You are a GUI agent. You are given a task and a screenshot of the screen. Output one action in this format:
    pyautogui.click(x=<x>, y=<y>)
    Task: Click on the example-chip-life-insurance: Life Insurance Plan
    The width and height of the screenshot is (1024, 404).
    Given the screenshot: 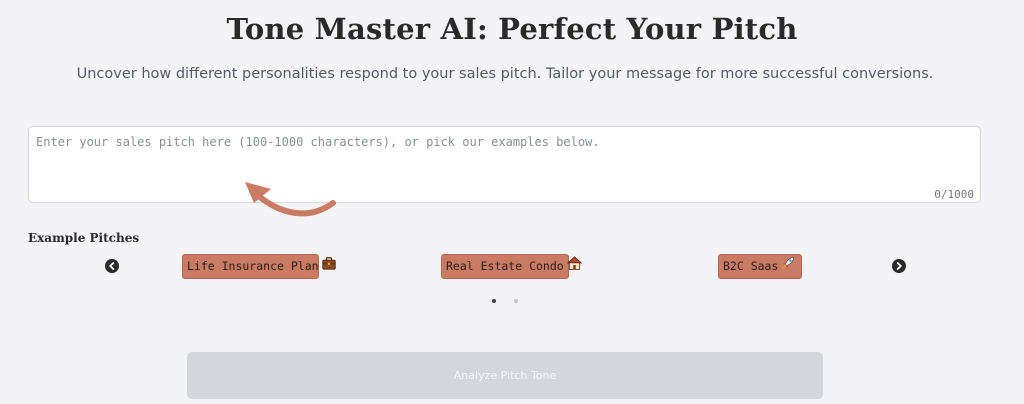 What is the action you would take?
    pyautogui.click(x=259, y=266)
    